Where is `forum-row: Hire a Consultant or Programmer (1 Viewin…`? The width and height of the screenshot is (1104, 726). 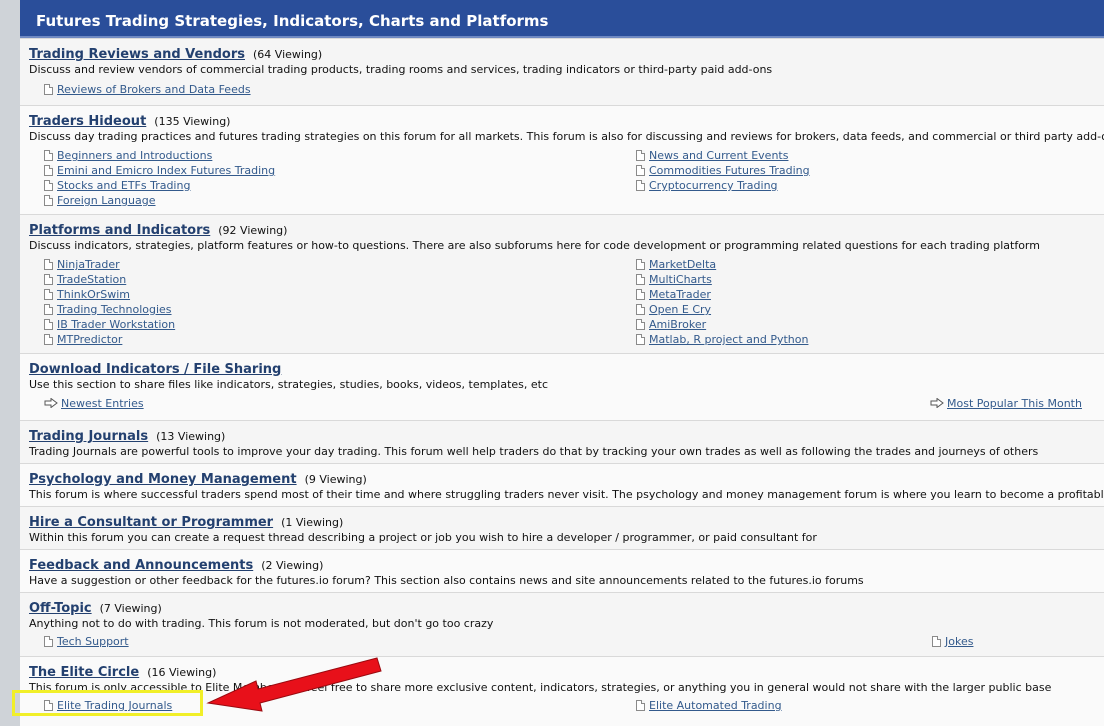
forum-row: Hire a Consultant or Programmer (1 Viewin… is located at coordinates (562, 527).